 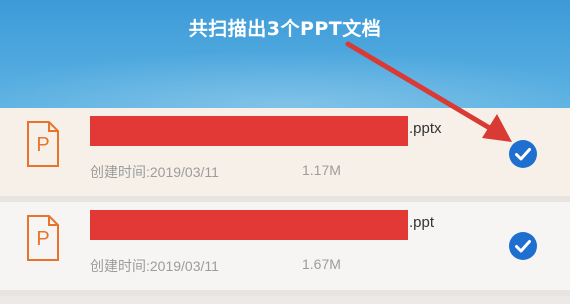 What do you see at coordinates (422, 222) in the screenshot?
I see `file-extension: .ppt` at bounding box center [422, 222].